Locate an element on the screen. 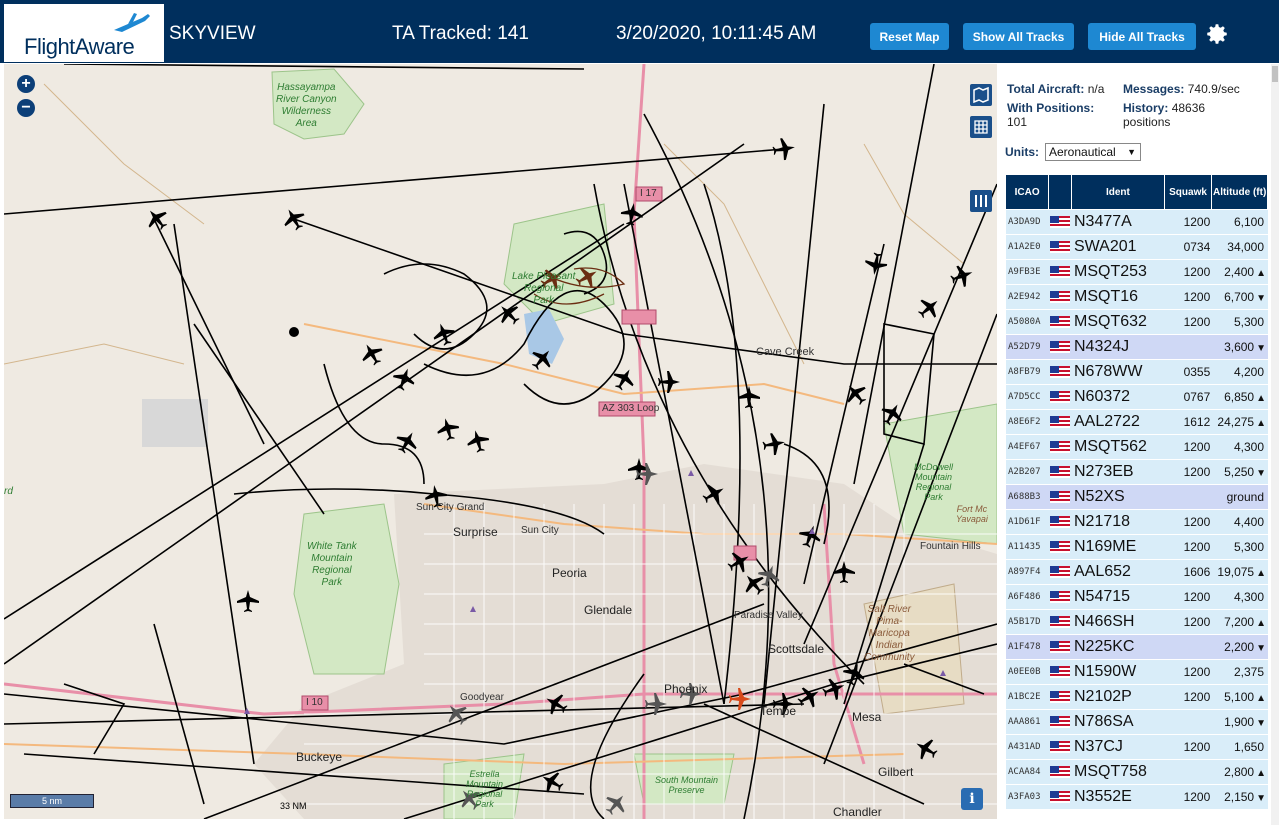  grid-icon is located at coordinates (981, 127).